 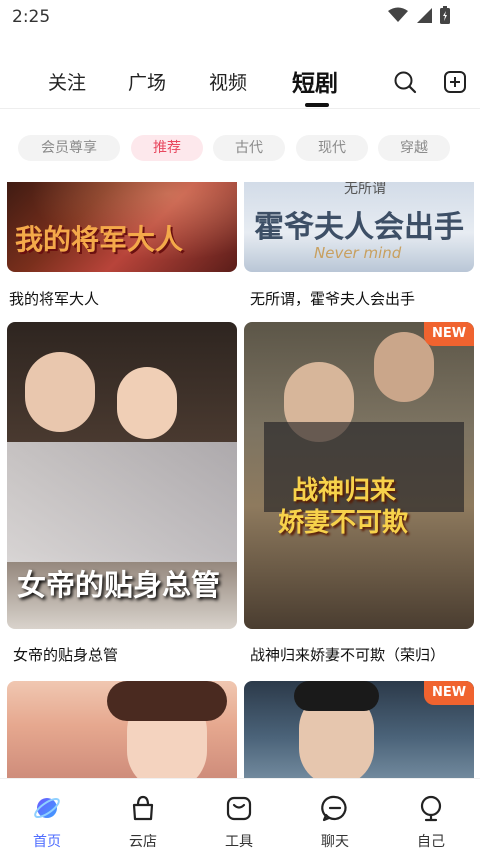 What do you see at coordinates (147, 403) in the screenshot?
I see `poster-figure-female` at bounding box center [147, 403].